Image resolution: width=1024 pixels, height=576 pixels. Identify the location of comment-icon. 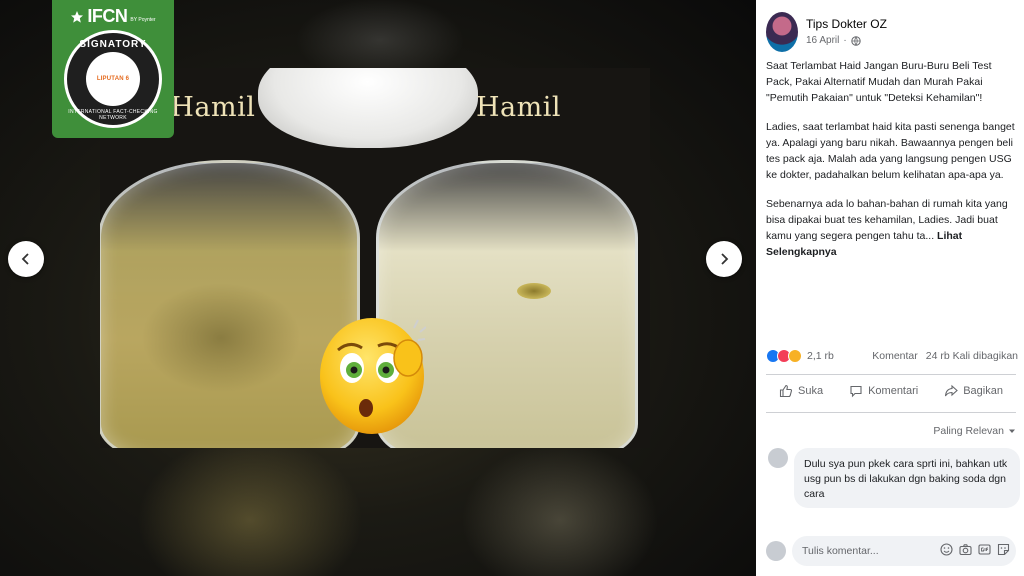
(856, 391).